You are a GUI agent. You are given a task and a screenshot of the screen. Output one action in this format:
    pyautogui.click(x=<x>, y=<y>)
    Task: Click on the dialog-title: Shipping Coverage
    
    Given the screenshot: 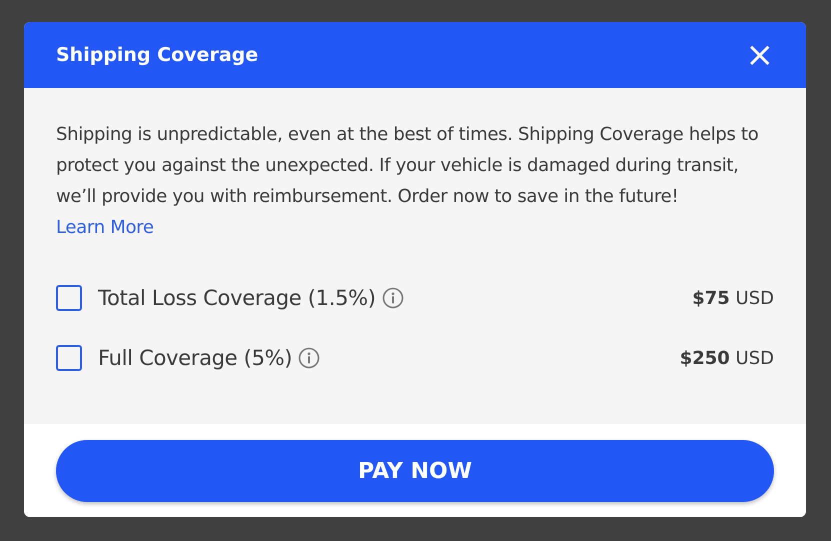 What is the action you would take?
    pyautogui.click(x=157, y=55)
    